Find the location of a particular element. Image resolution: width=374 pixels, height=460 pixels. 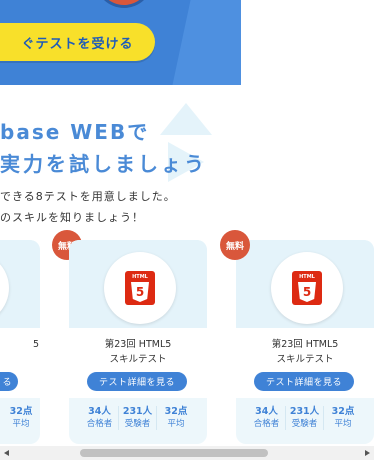

hero-banner: ぐテストを受ける is located at coordinates (120, 42).